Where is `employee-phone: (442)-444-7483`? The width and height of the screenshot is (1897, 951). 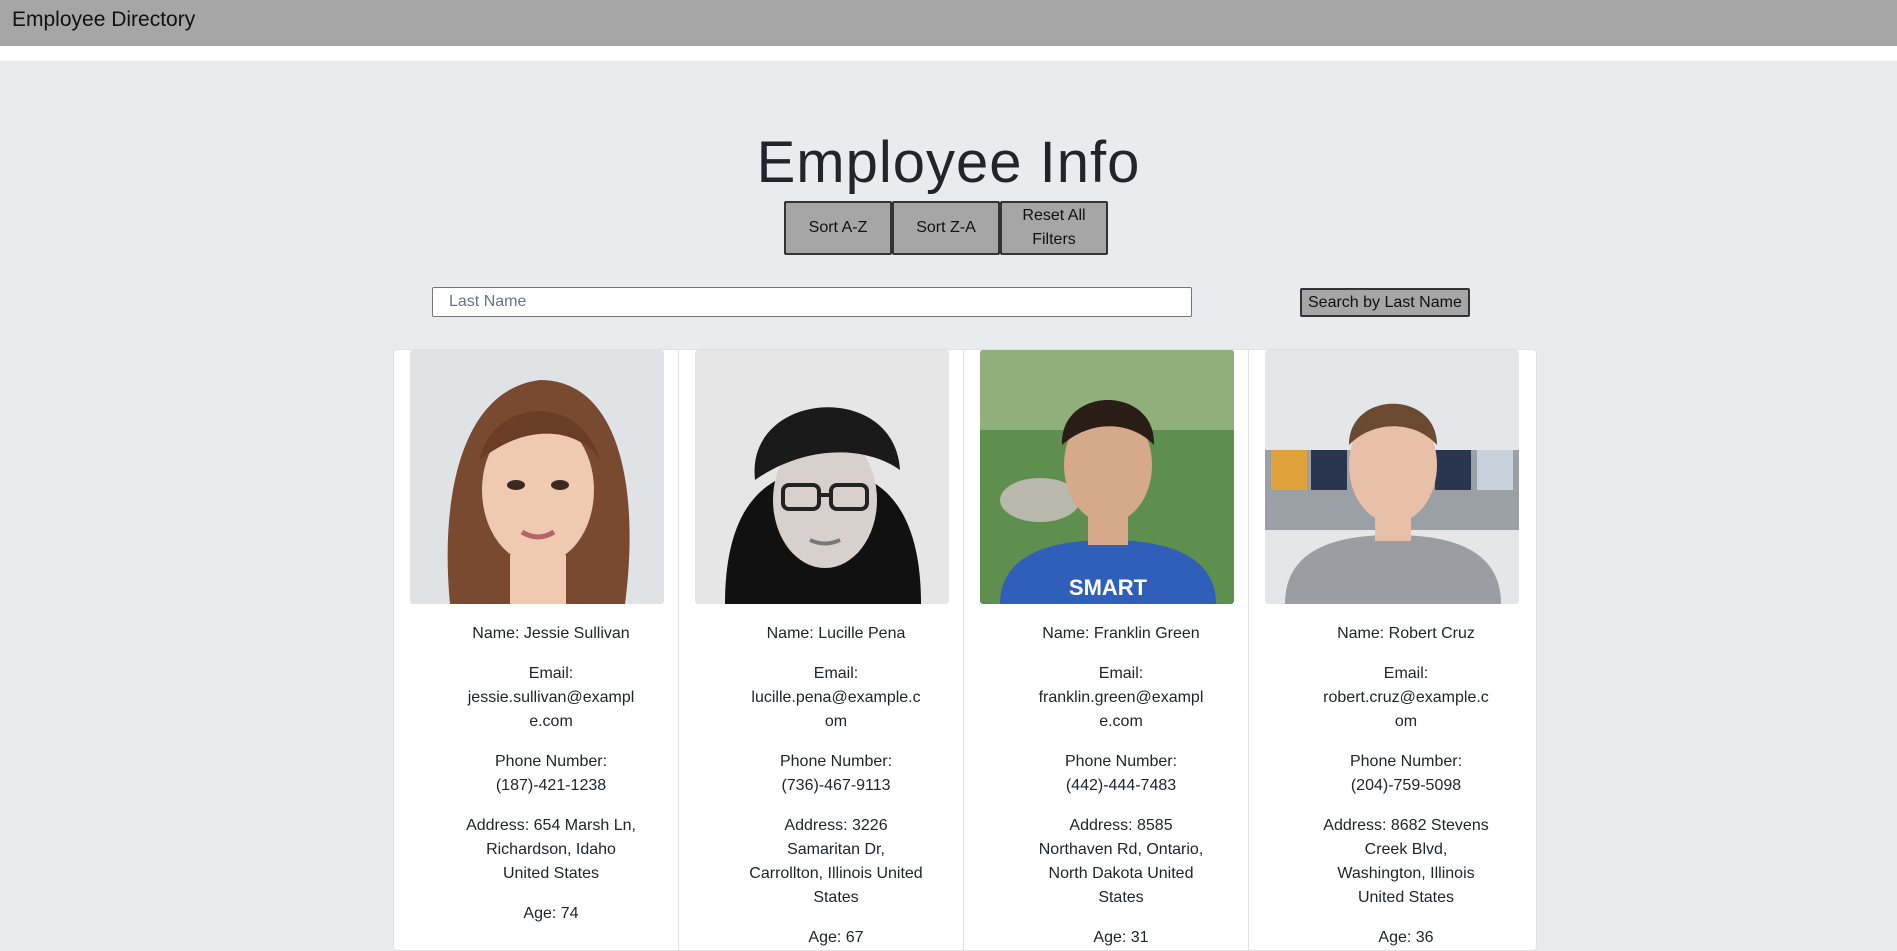
employee-phone: (442)-444-7483 is located at coordinates (1121, 785).